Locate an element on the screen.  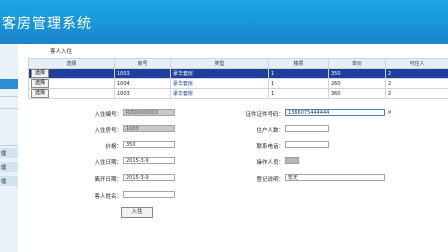
table-row: 选择 1004 豪华套房 1 260 2 is located at coordinates (238, 83).